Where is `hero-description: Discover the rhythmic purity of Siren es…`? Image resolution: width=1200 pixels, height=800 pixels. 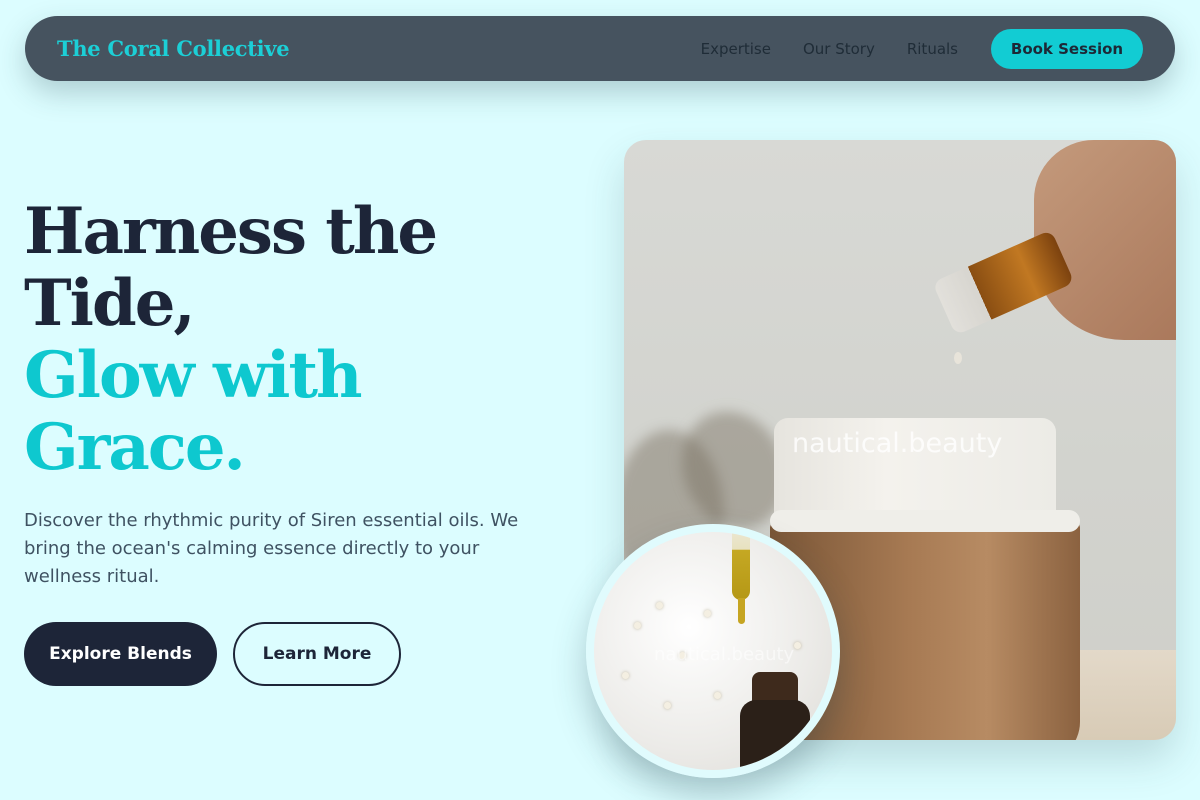 hero-description: Discover the rhythmic purity of Siren es… is located at coordinates (271, 548).